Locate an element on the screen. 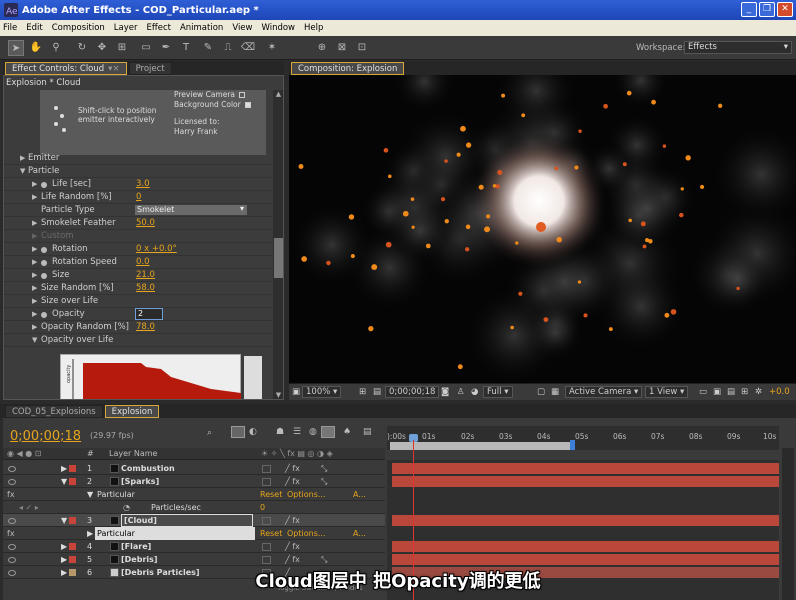 The image size is (796, 600). layer-row-debris: ▶ 5 [Debris] ╱ fx ⤡ is located at coordinates (194, 559).